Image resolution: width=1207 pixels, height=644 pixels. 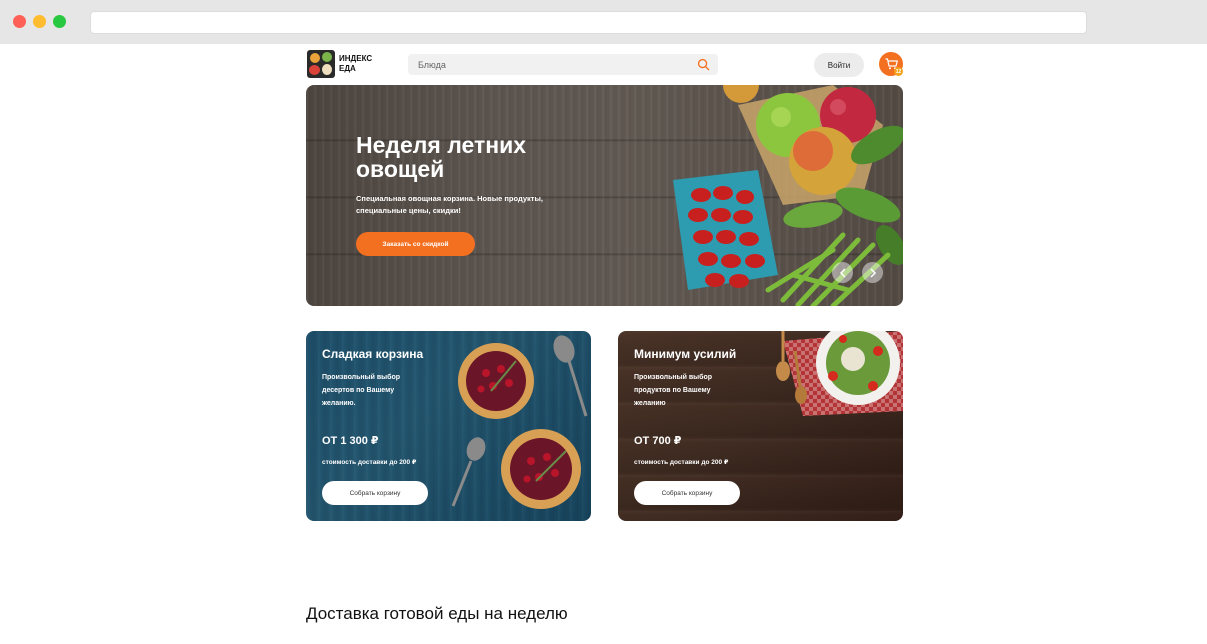 I want to click on search-input, so click(x=543, y=64).